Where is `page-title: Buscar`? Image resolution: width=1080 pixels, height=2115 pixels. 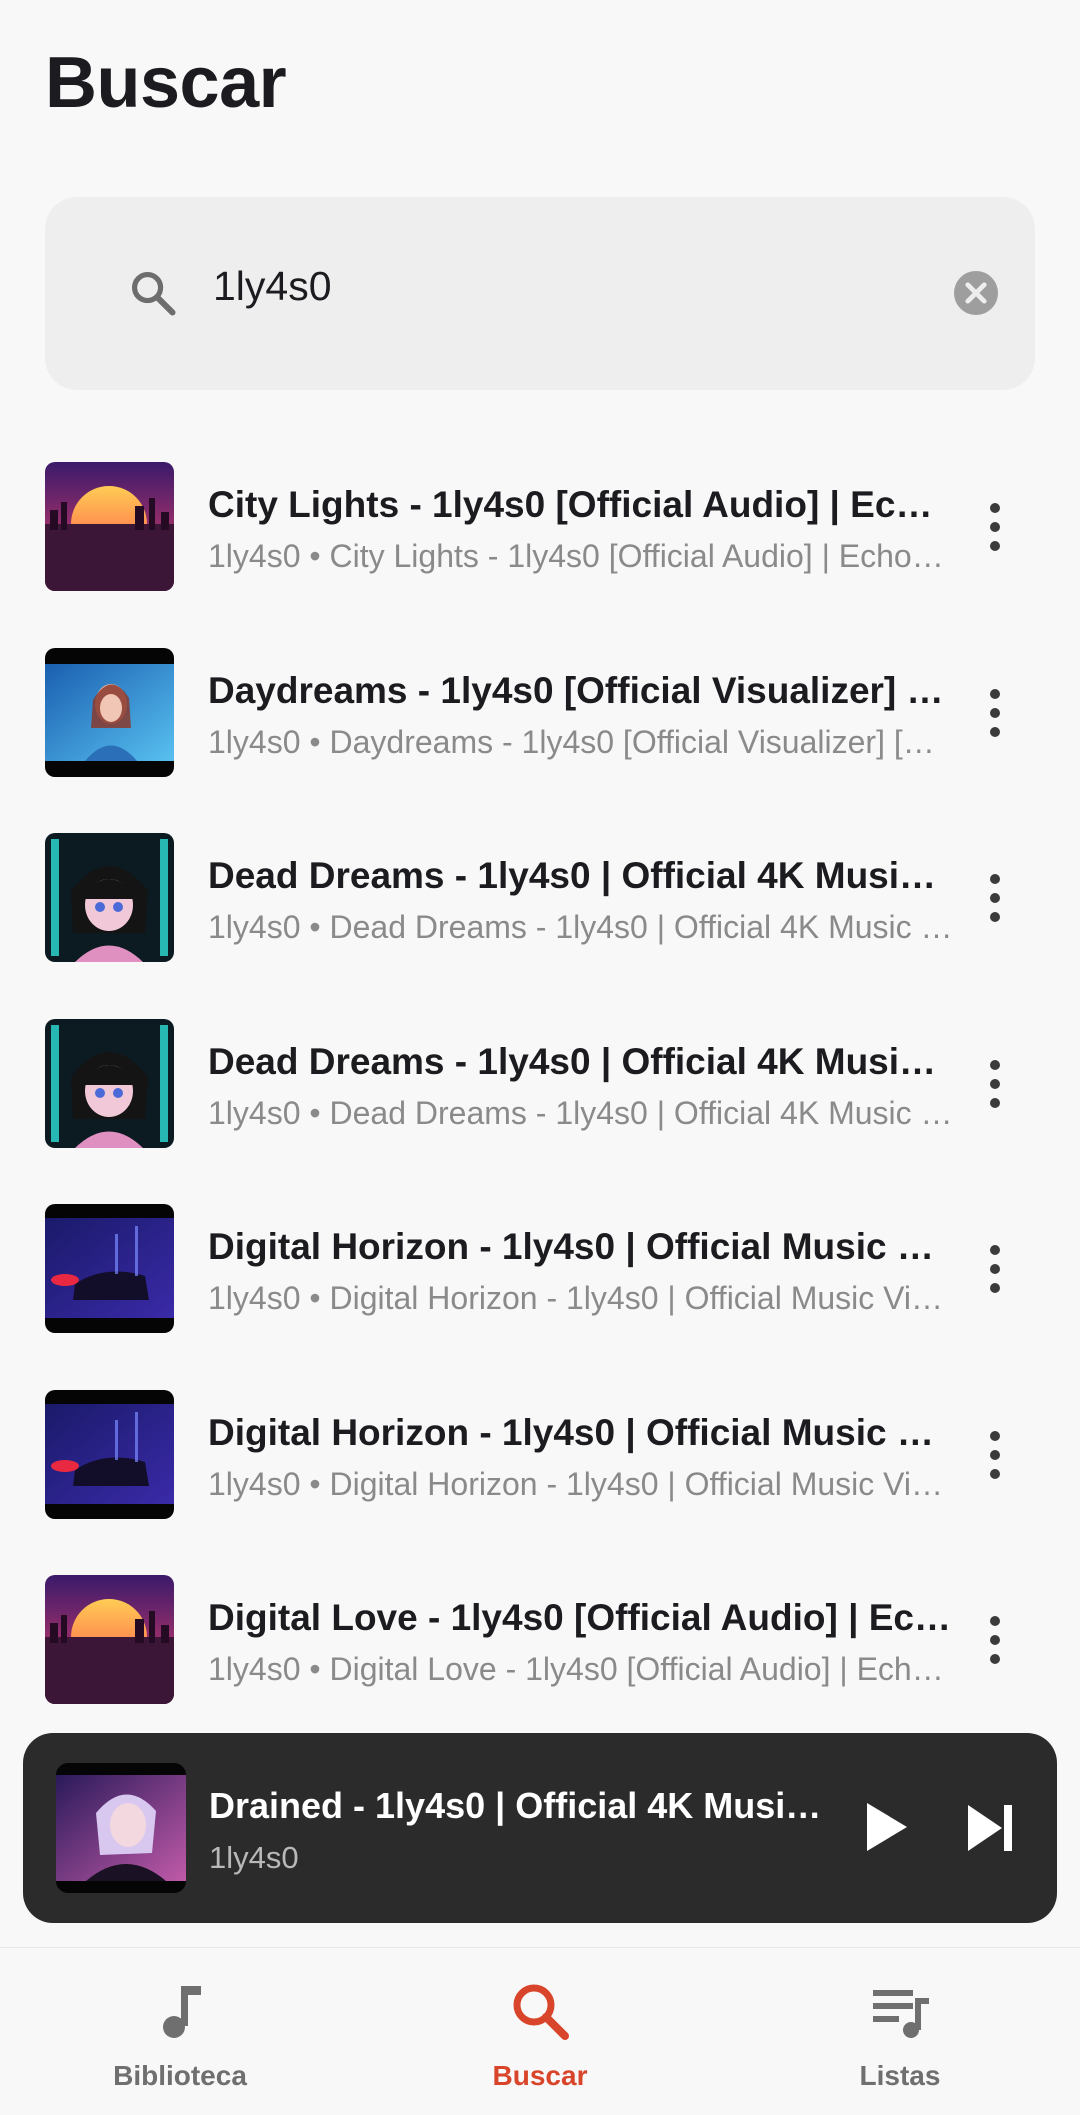 page-title: Buscar is located at coordinates (166, 83).